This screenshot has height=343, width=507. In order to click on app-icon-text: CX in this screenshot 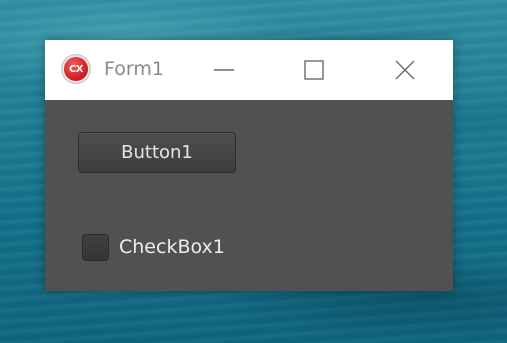, I will do `click(76, 69)`.